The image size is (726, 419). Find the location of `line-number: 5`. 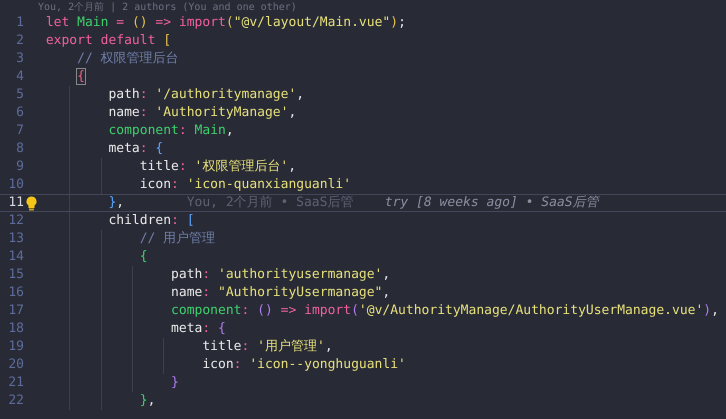

line-number: 5 is located at coordinates (19, 95).